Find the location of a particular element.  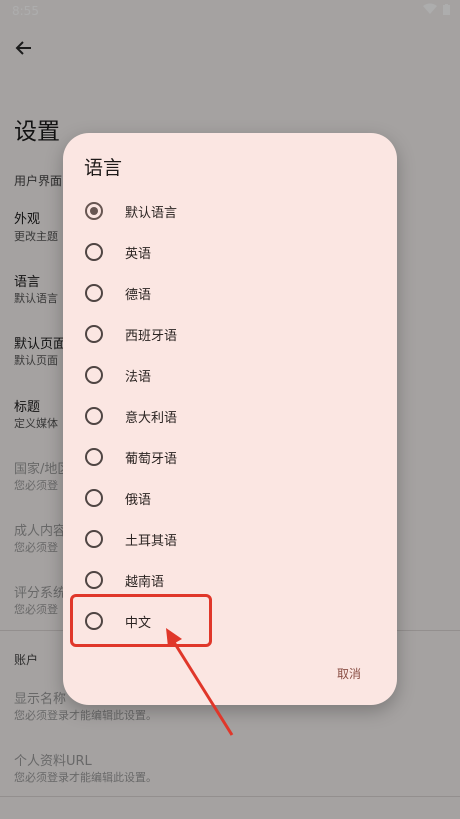

option-label: 土耳其语 is located at coordinates (151, 541).